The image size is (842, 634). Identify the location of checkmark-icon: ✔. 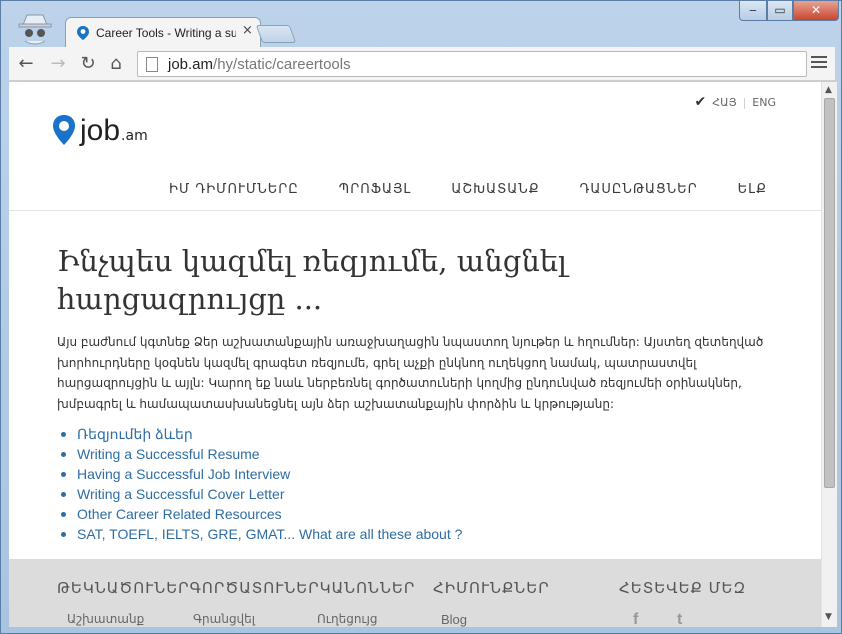
(700, 102).